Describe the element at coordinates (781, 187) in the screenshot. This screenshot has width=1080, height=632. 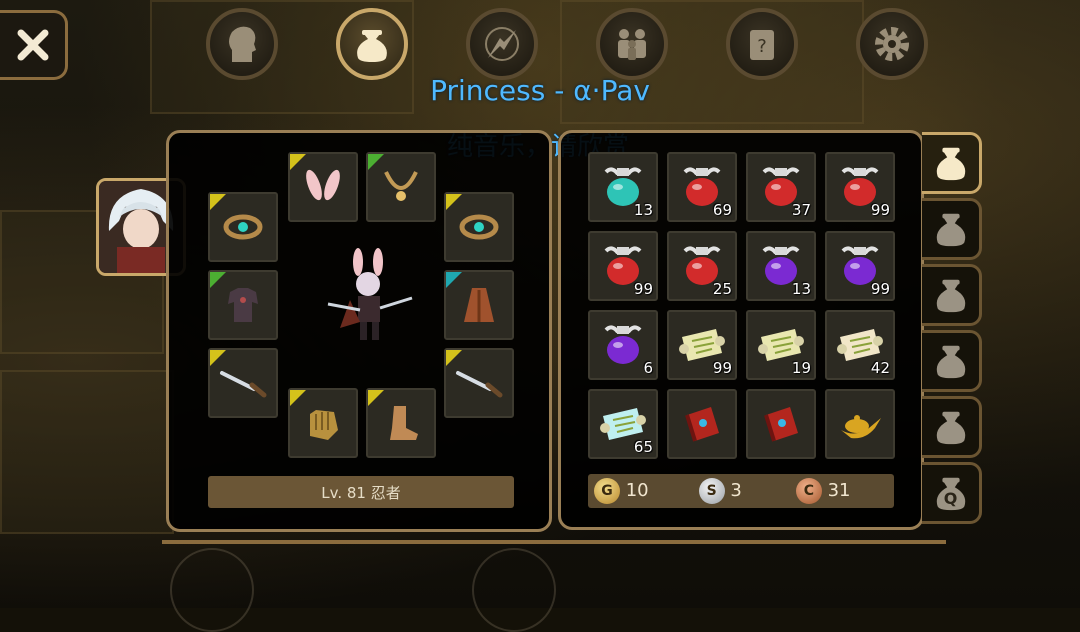
I see `inventory-slot: 37` at that location.